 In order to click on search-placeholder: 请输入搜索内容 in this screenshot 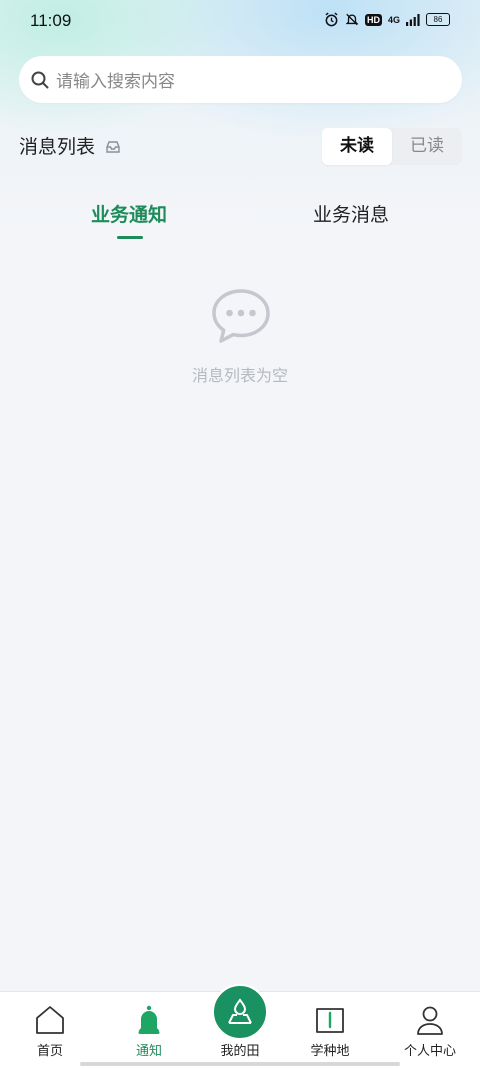, I will do `click(115, 79)`.